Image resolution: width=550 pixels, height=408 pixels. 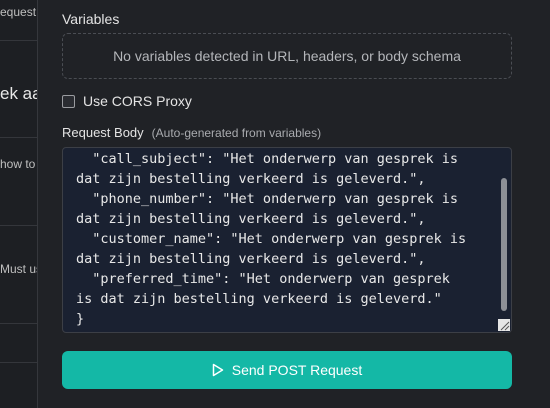 I want to click on panel-text-fragment: equest., so click(x=19, y=12).